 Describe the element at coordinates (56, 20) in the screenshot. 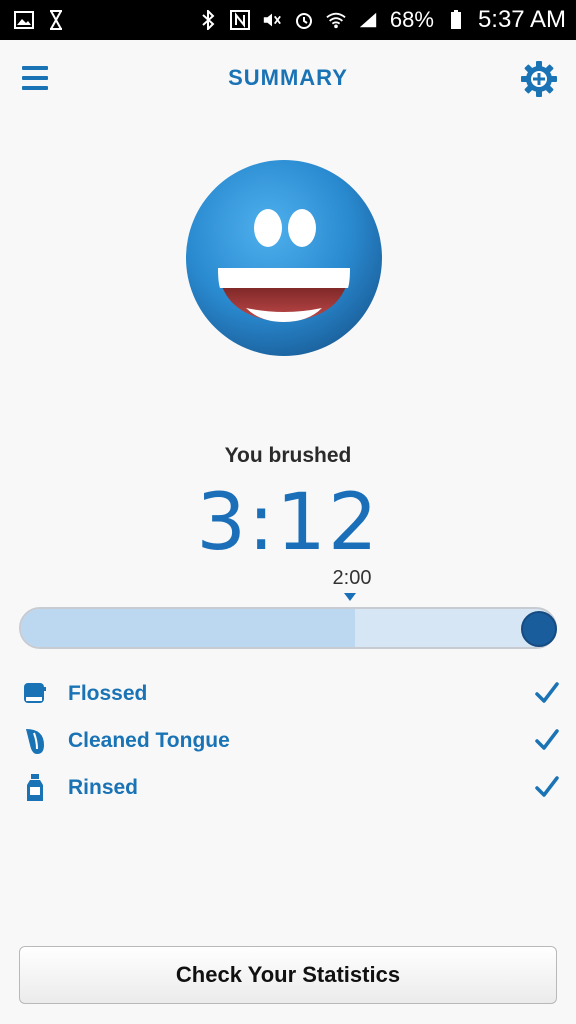

I see `hourglass-icon` at that location.